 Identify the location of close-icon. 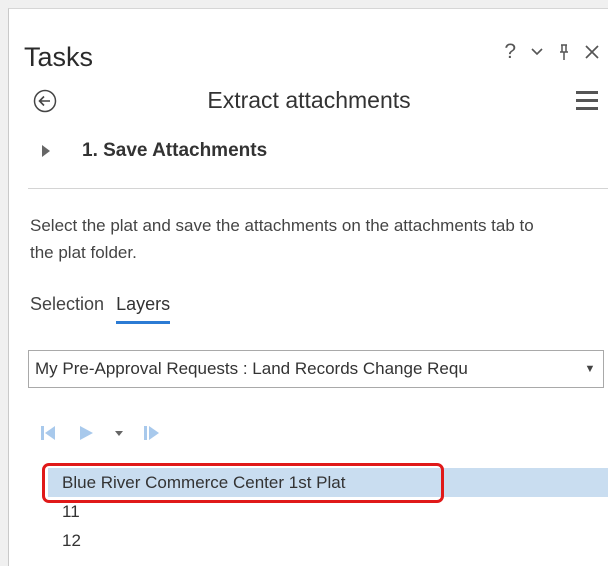
(592, 52).